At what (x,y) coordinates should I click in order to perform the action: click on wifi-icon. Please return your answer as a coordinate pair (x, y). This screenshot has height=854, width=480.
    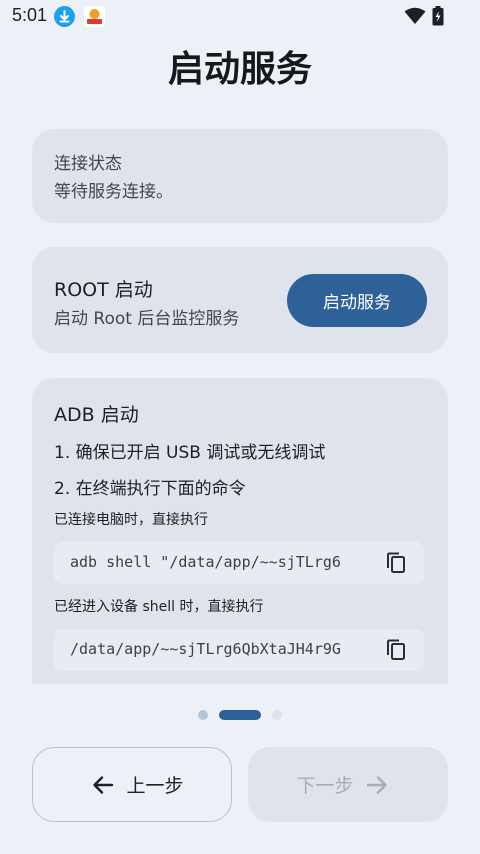
    Looking at the image, I should click on (415, 18).